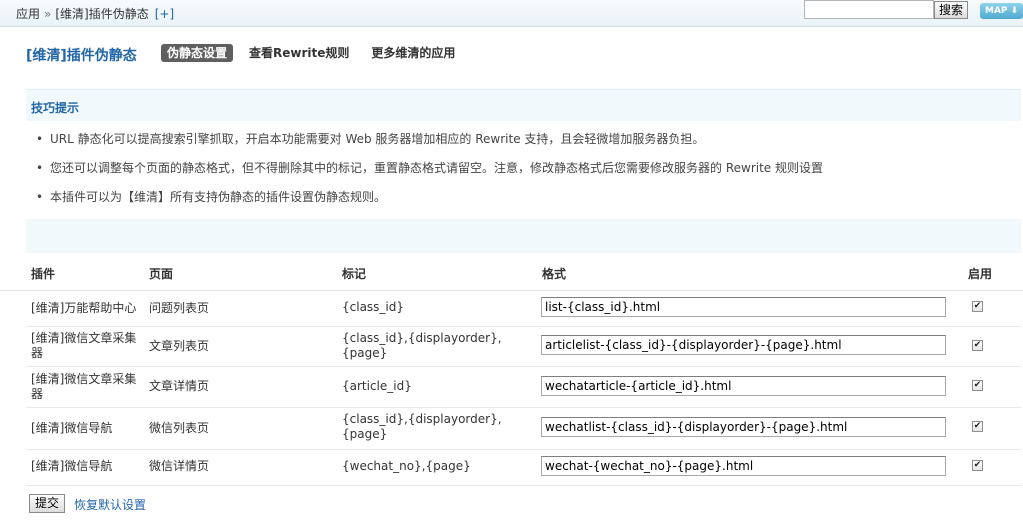  I want to click on section-divider-band, so click(523, 236).